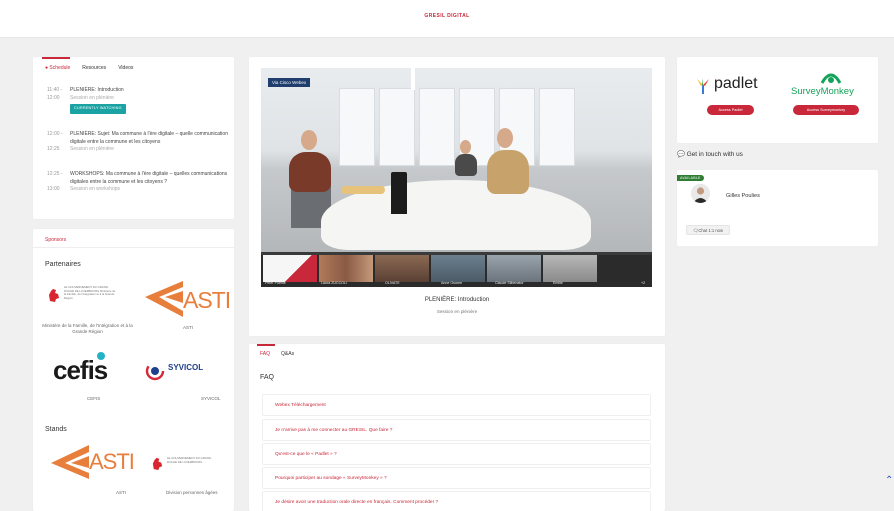 This screenshot has width=894, height=511. I want to click on participant-name: Laura ZUCCOLI, so click(334, 283).